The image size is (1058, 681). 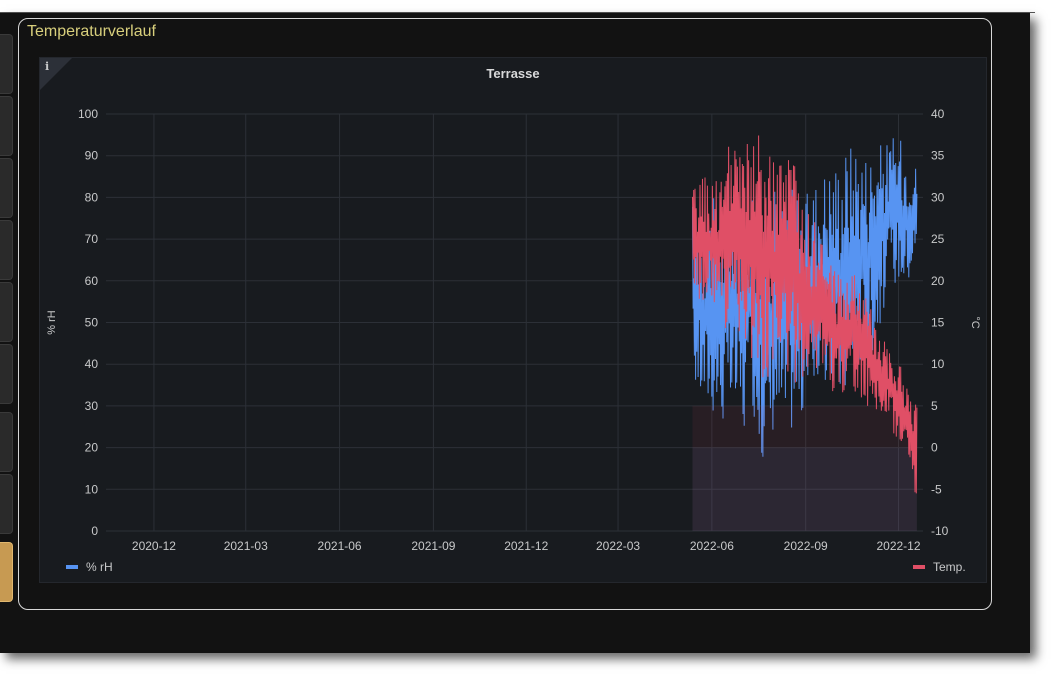 I want to click on y-right-axis-label: °C, so click(x=975, y=322).